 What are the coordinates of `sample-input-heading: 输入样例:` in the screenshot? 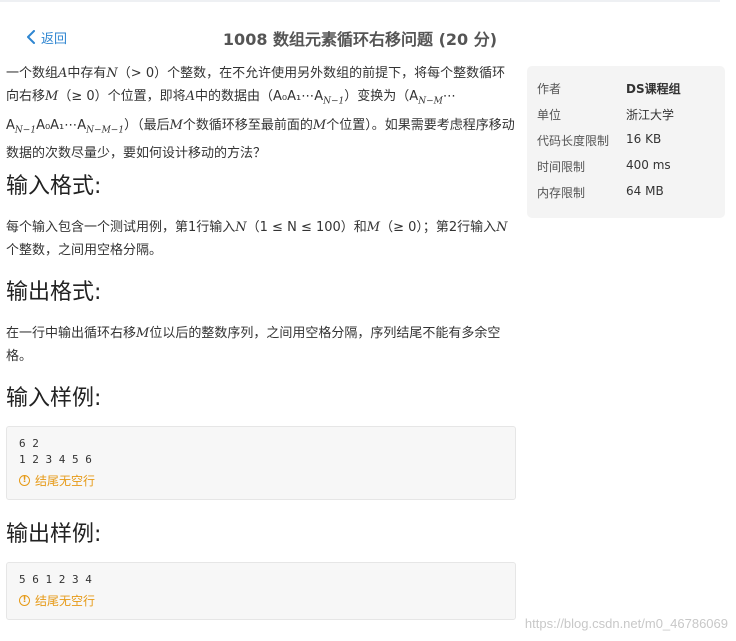 It's located at (54, 398).